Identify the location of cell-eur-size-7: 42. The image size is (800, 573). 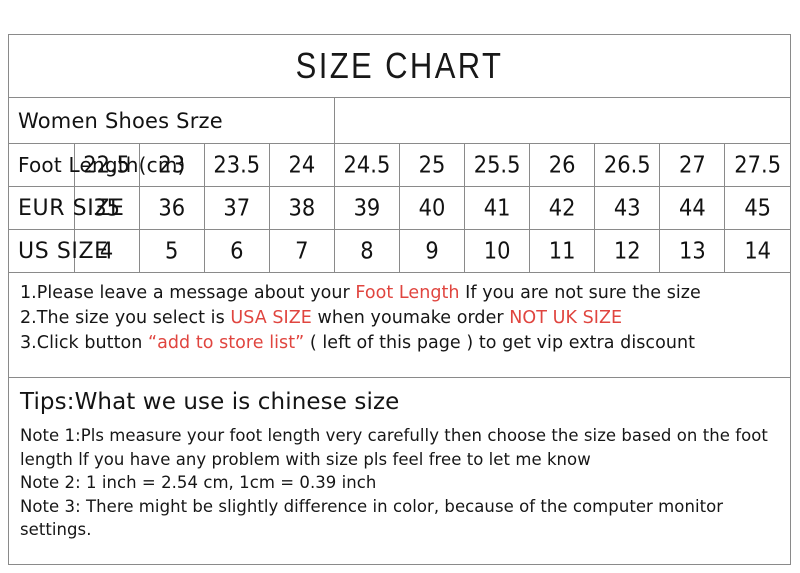
(562, 208).